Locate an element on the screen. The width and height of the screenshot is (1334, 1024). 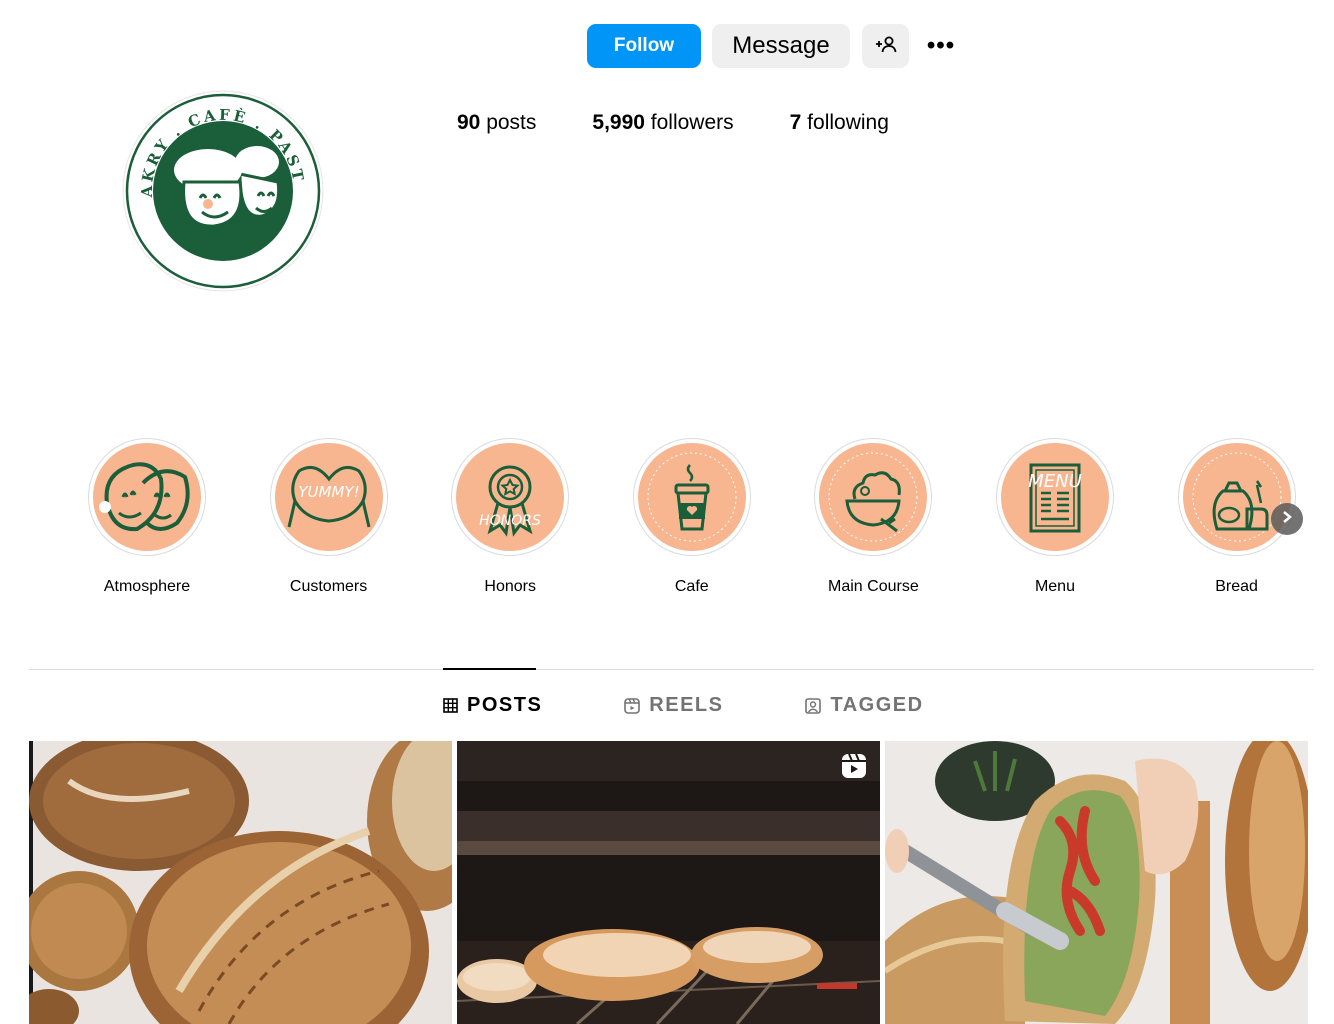
highlight-cafe: Cafe is located at coordinates (691, 517).